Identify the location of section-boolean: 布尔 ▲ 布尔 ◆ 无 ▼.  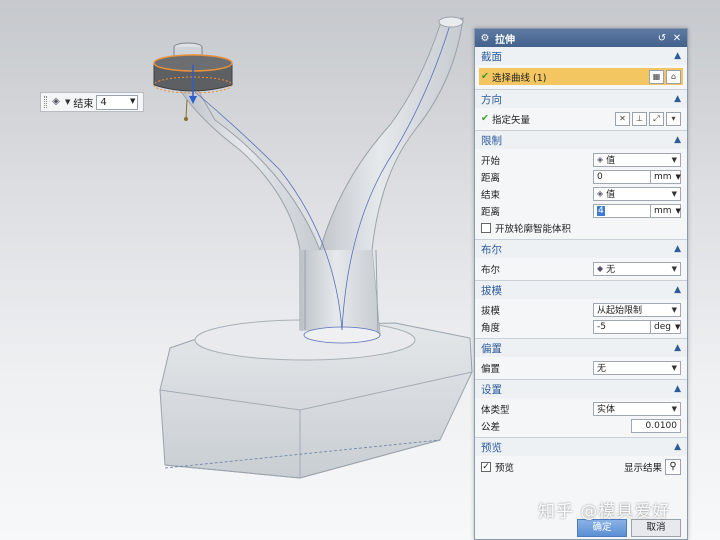
(581, 260).